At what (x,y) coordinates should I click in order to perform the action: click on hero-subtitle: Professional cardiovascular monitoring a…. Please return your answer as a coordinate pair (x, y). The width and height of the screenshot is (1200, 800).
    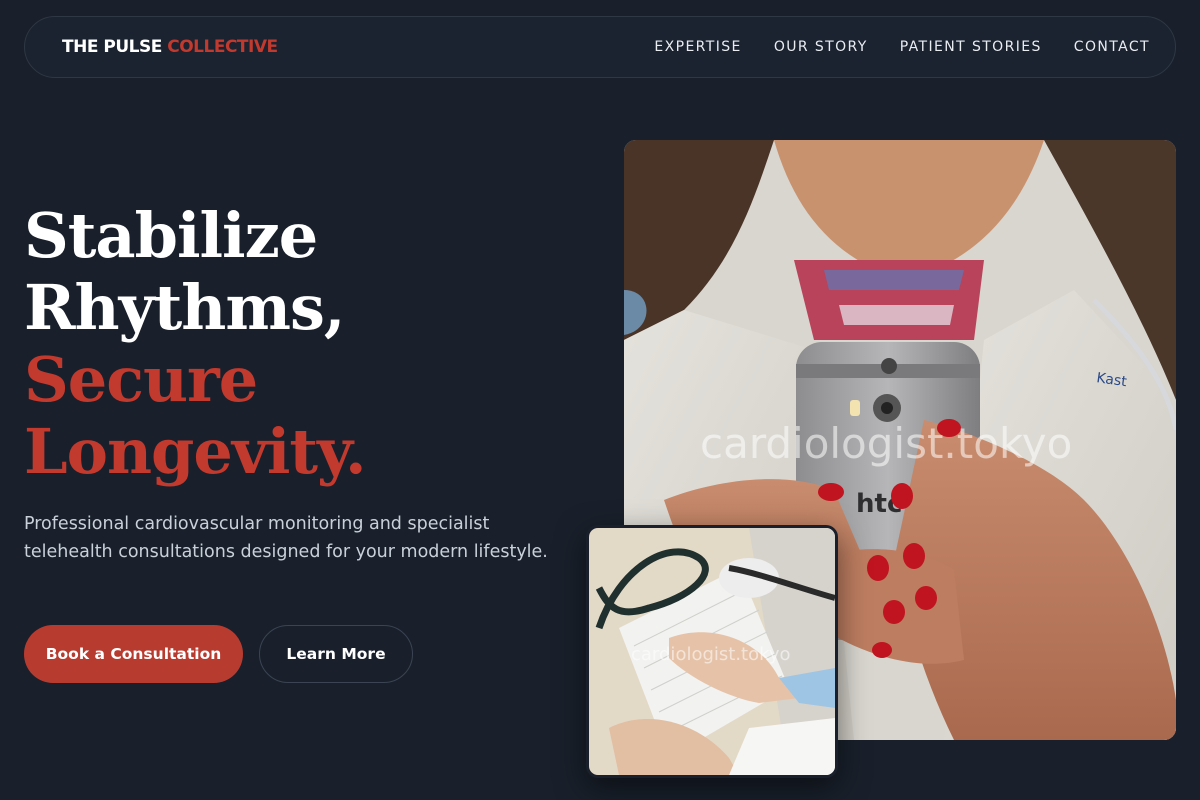
    Looking at the image, I should click on (286, 538).